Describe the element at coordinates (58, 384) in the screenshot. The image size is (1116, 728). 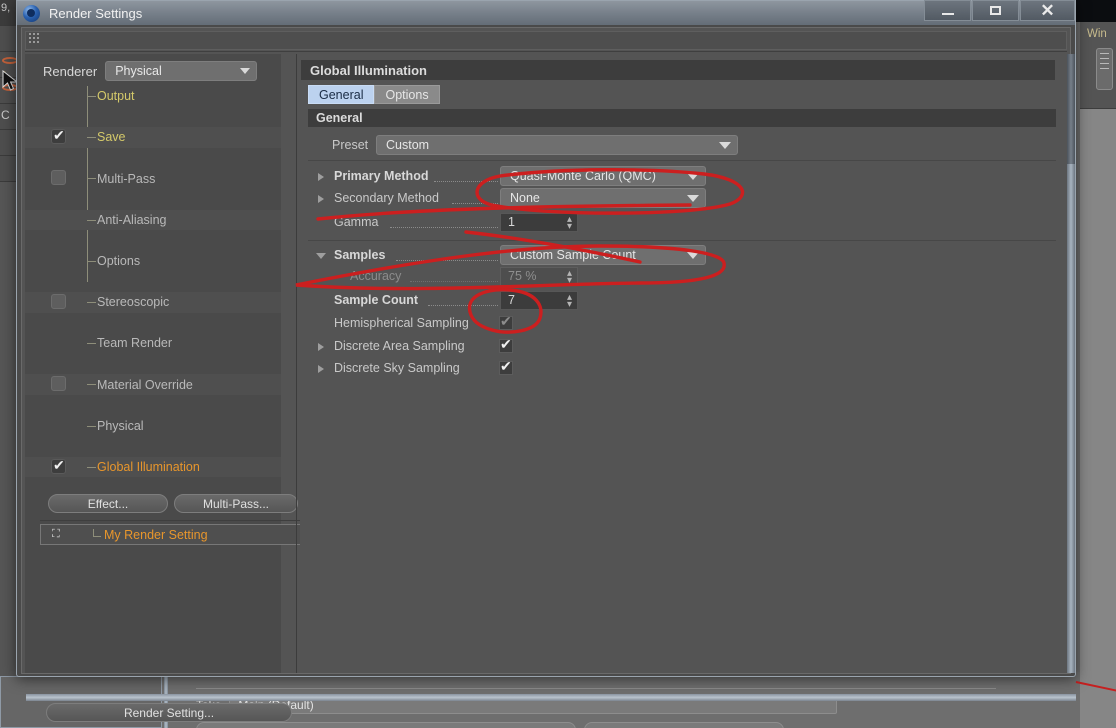
I see `checkbox-material-override` at that location.